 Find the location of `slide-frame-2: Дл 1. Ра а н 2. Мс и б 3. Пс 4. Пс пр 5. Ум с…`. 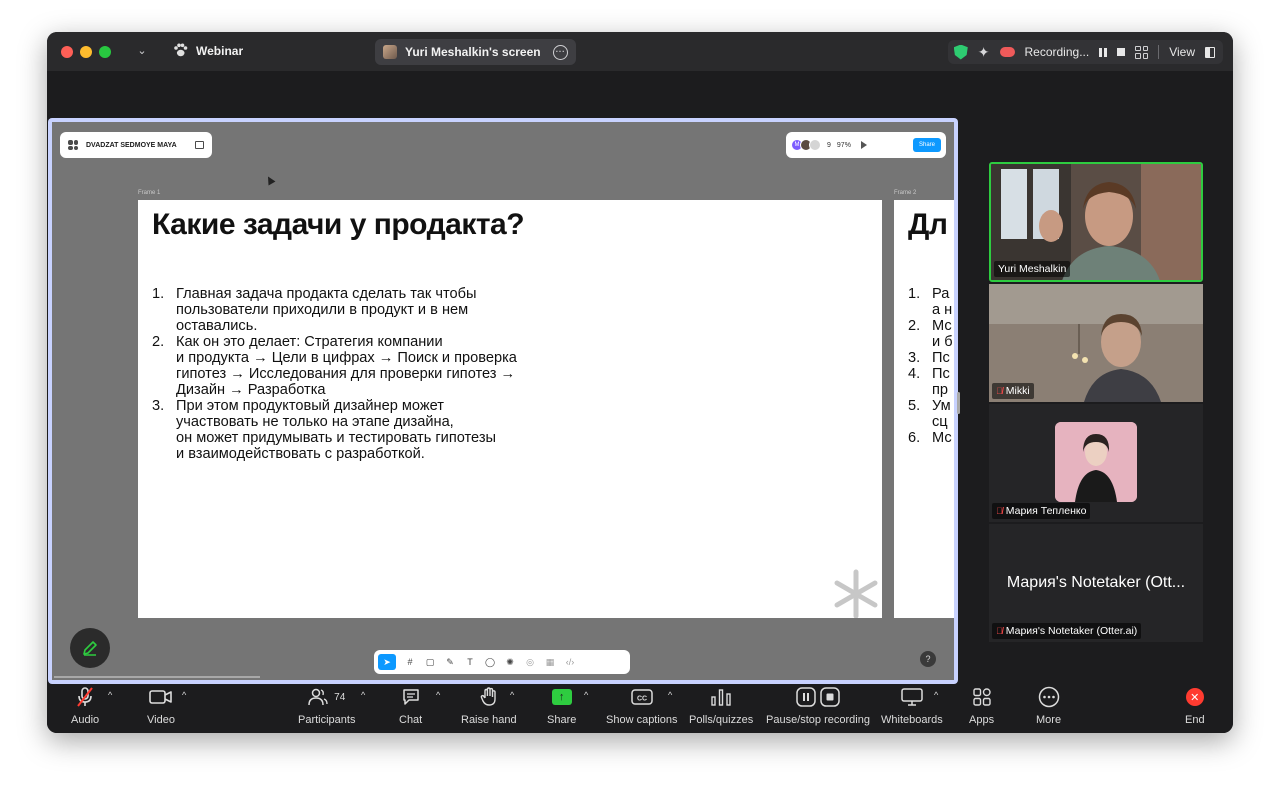

slide-frame-2: Дл 1. Ра а н 2. Мс и б 3. Пс 4. Пс пр 5. Ум с… is located at coordinates (924, 409).